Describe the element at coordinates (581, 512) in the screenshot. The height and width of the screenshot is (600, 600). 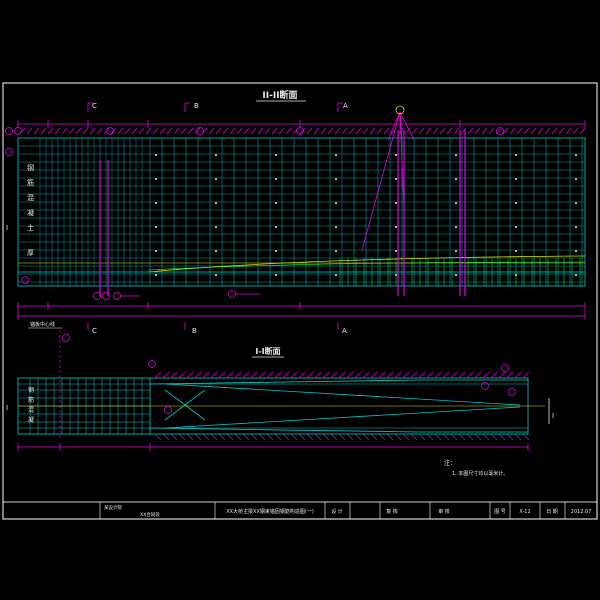
I see `titleblock-date-value: 2012.07` at that location.